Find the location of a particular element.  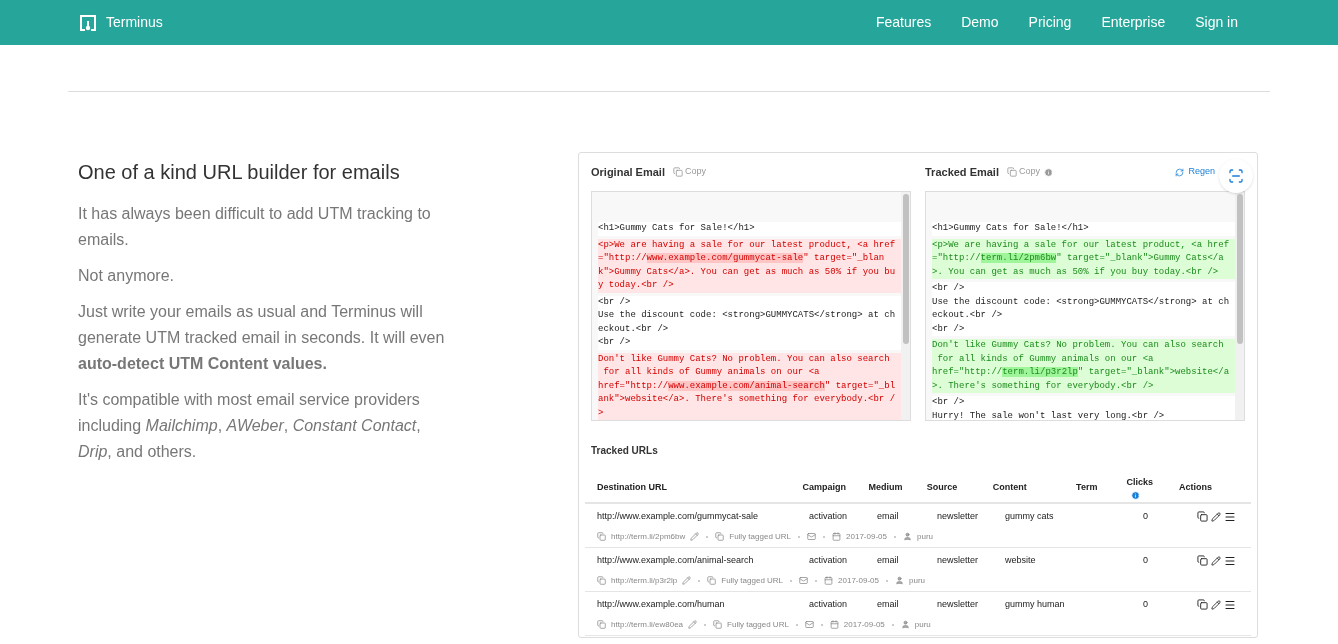

intro-paragraph: It has always been difficult to add UTM tracking to emails. is located at coordinates (255, 227).